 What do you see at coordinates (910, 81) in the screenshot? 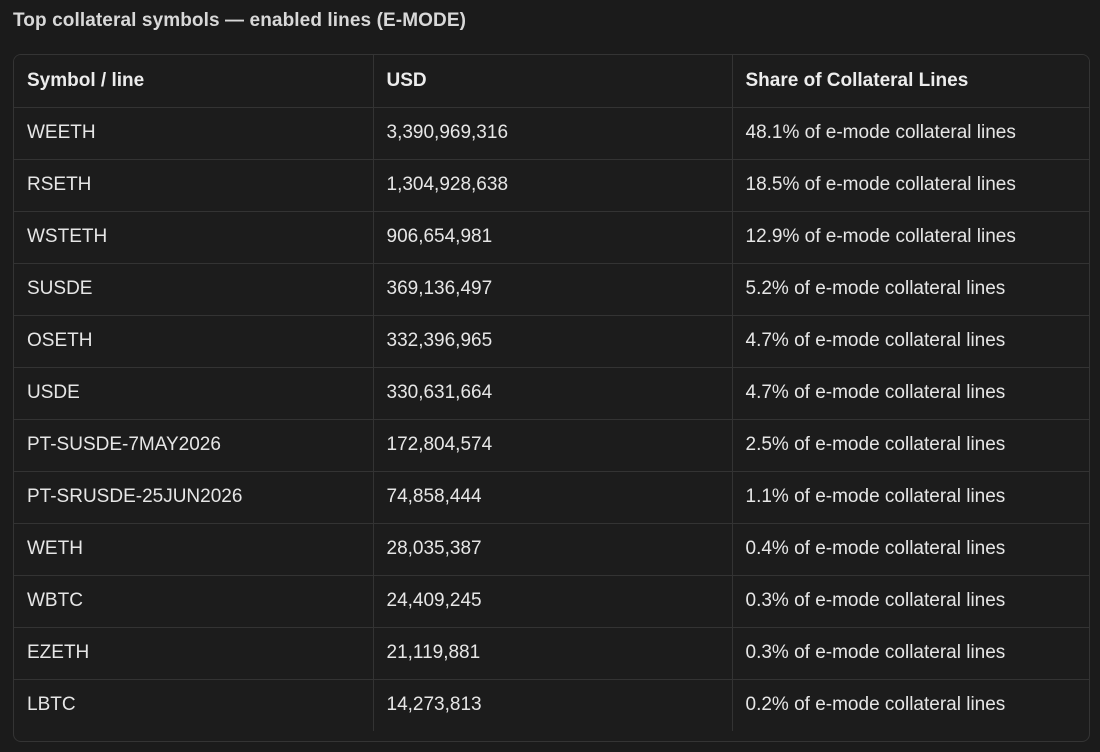
I see `column-header-share: Share of Collateral Lines` at bounding box center [910, 81].